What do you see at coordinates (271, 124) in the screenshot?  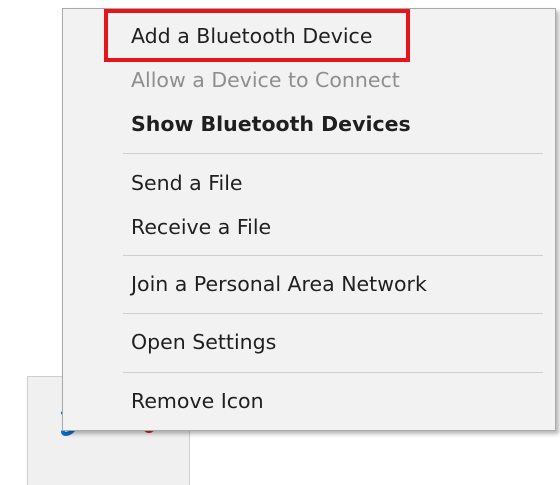 I see `menu-item-show-bluetooth-devices: Show Bluetooth Devices` at bounding box center [271, 124].